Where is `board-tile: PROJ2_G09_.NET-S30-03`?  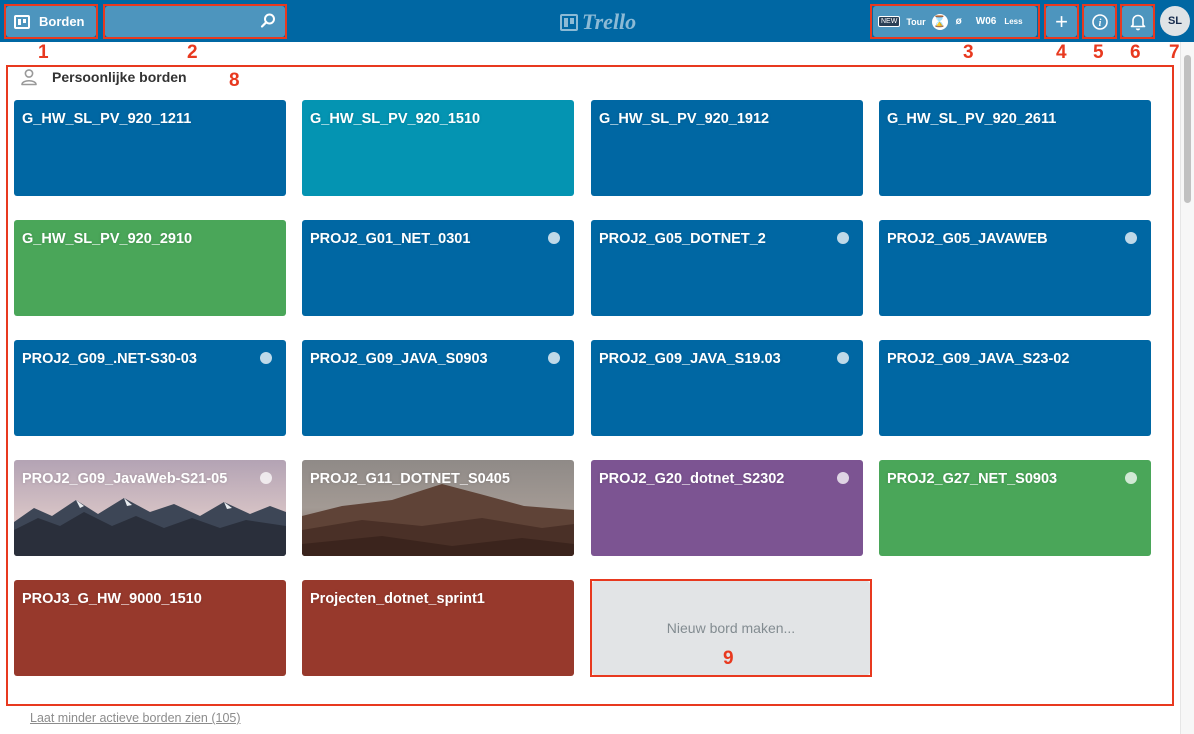 board-tile: PROJ2_G09_.NET-S30-03 is located at coordinates (150, 388).